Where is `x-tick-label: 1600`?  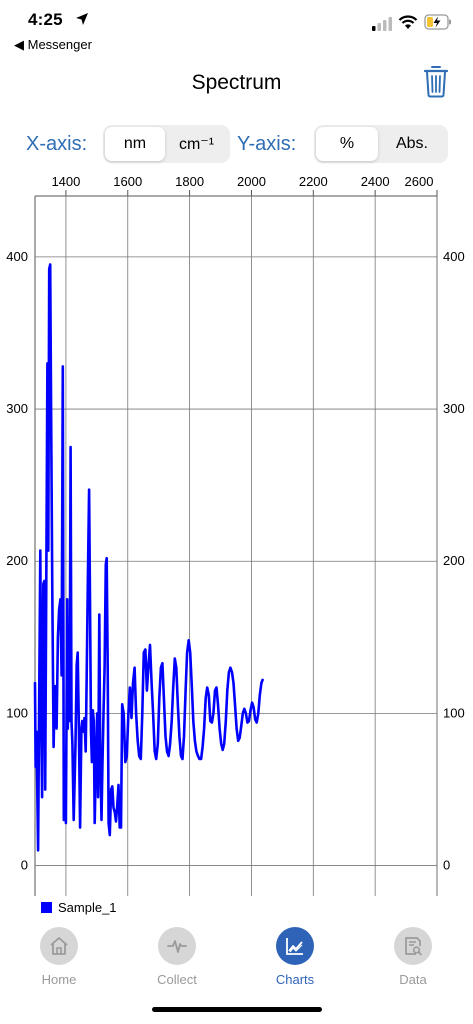 x-tick-label: 1600 is located at coordinates (127, 181).